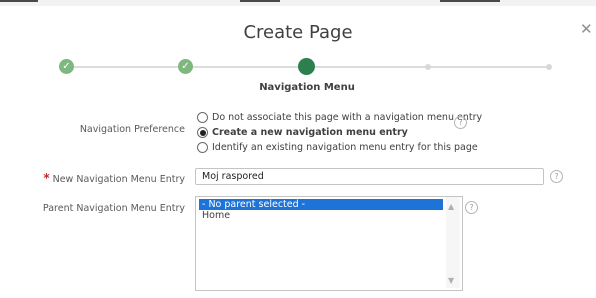 This screenshot has width=596, height=298. What do you see at coordinates (185, 66) in the screenshot?
I see `wizard-step-2-complete: ✓` at bounding box center [185, 66].